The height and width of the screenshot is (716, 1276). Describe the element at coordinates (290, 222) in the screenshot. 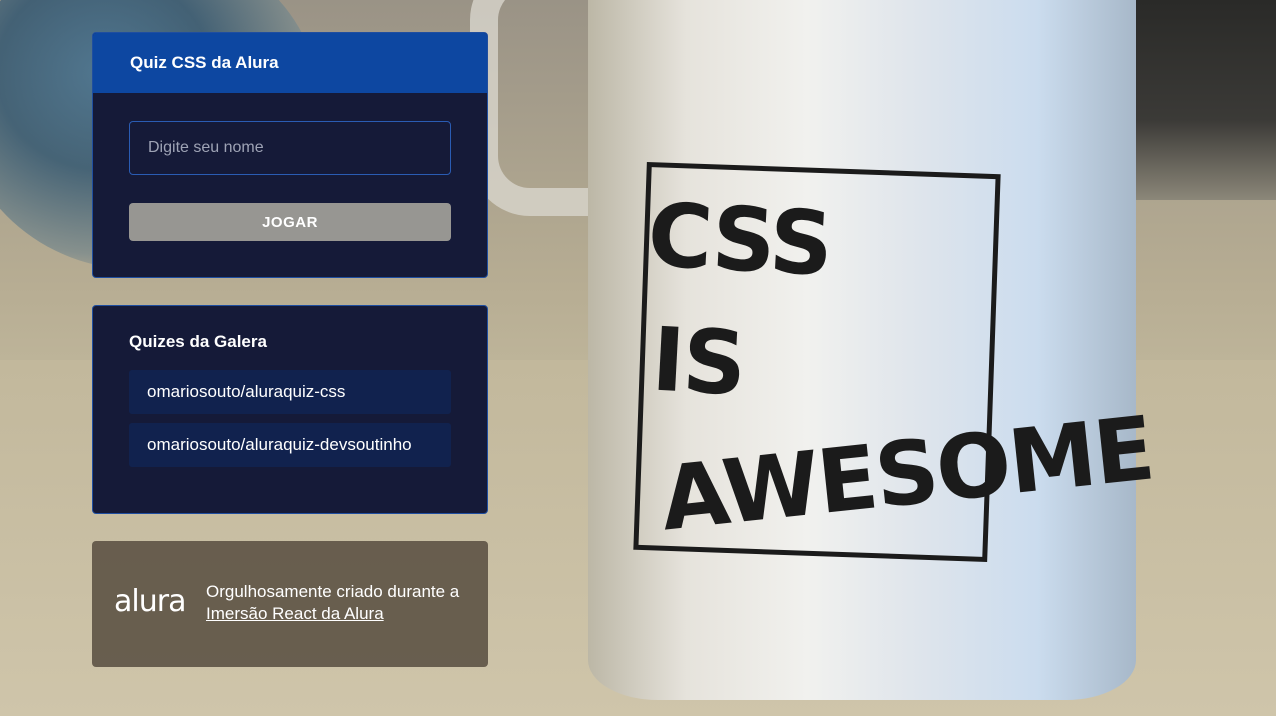

I see `play-button: JOGAR` at that location.